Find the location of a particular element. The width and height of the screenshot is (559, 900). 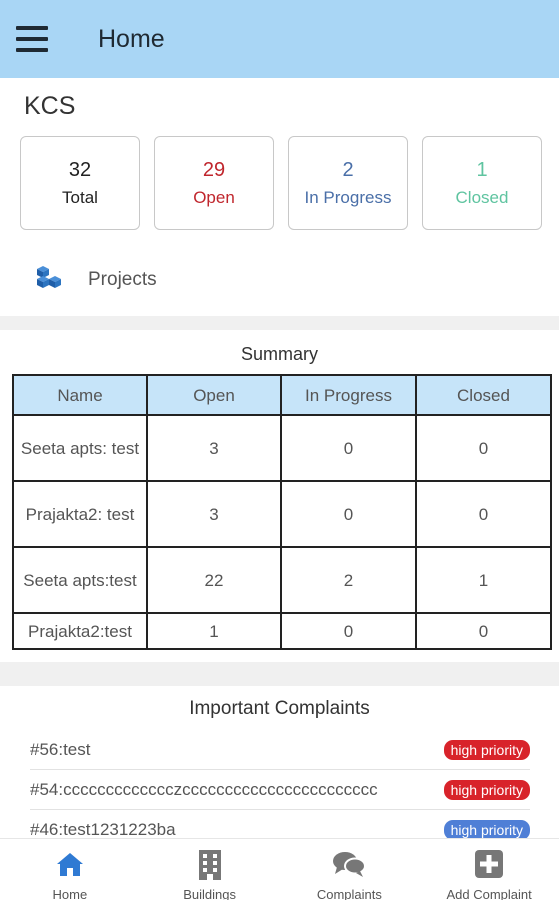

table-cell-in-progress: 2 is located at coordinates (348, 580).